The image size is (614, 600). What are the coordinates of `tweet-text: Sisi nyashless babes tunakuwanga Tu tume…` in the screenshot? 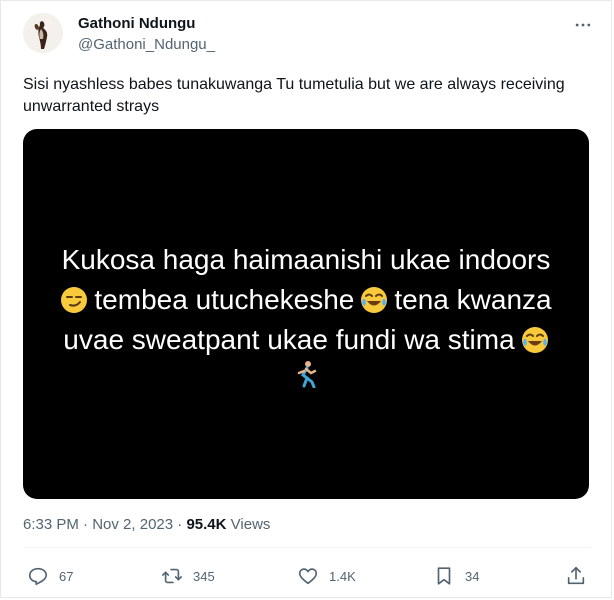 It's located at (294, 95).